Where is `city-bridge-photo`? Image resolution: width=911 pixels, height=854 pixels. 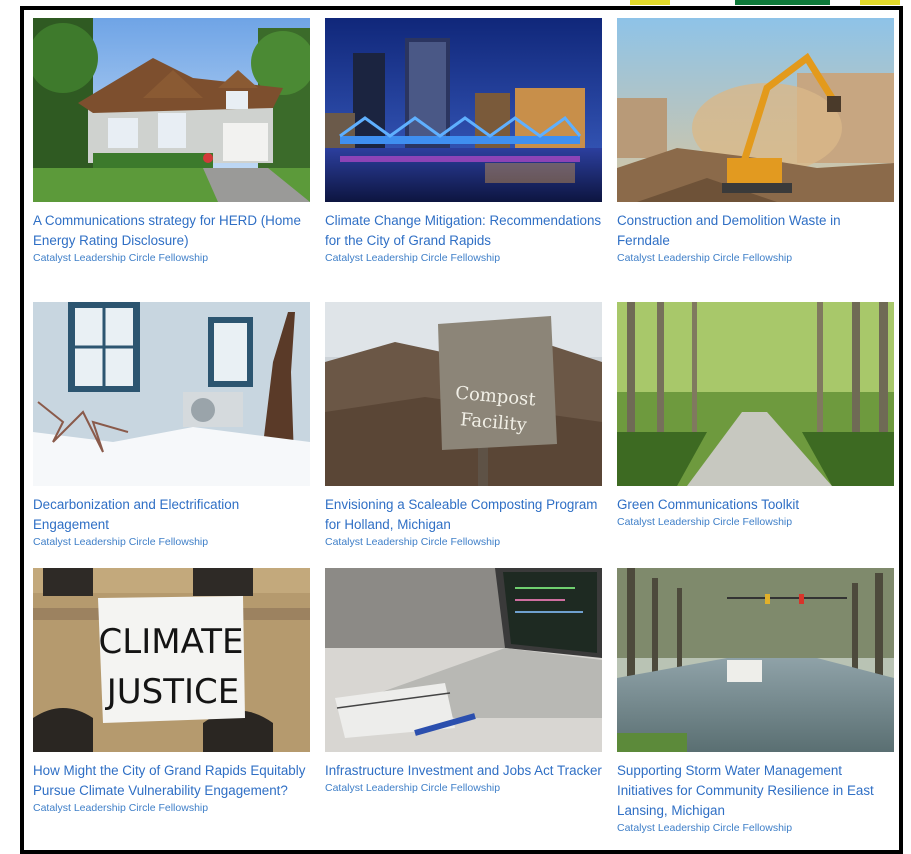 city-bridge-photo is located at coordinates (463, 110).